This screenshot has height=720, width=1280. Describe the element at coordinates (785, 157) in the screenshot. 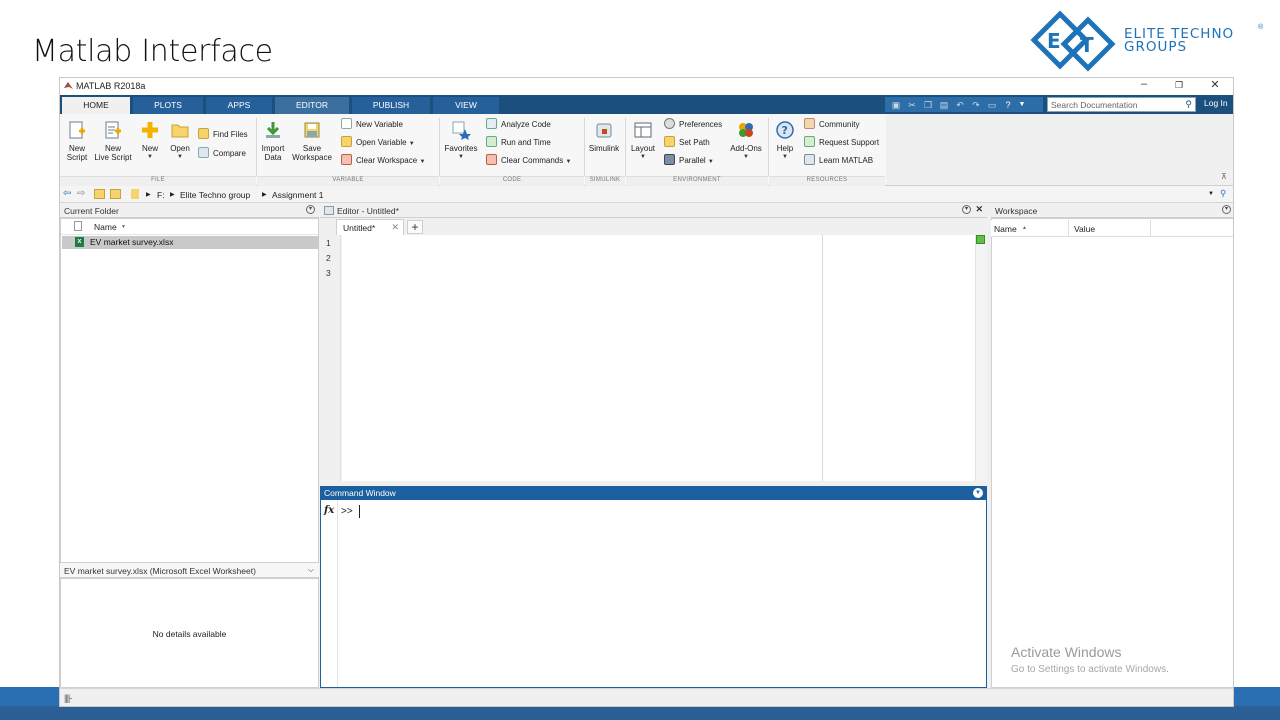

I see `help-dropdown-icon: ▼` at that location.